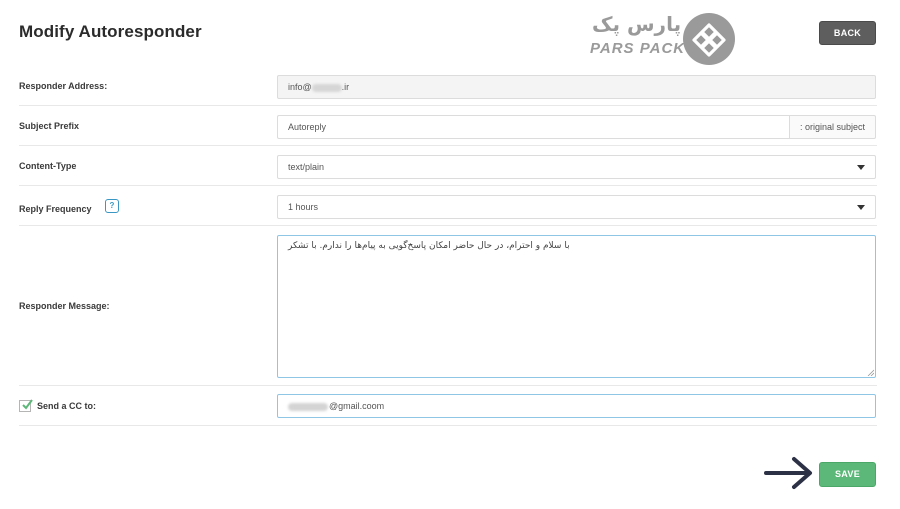 The height and width of the screenshot is (509, 900). I want to click on subject-prefix-input: Autoreply, so click(533, 127).